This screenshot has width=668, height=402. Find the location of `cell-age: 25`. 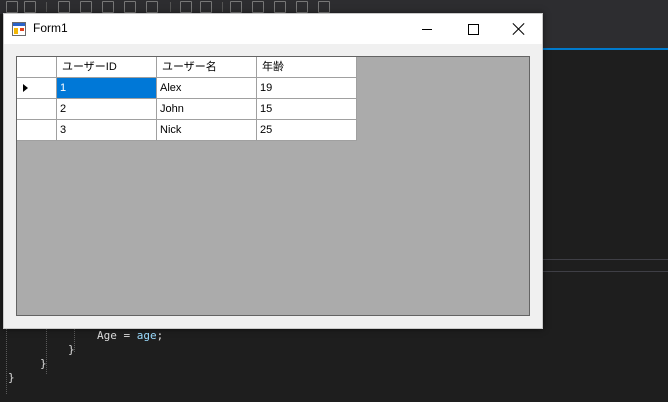

cell-age: 25 is located at coordinates (307, 130).